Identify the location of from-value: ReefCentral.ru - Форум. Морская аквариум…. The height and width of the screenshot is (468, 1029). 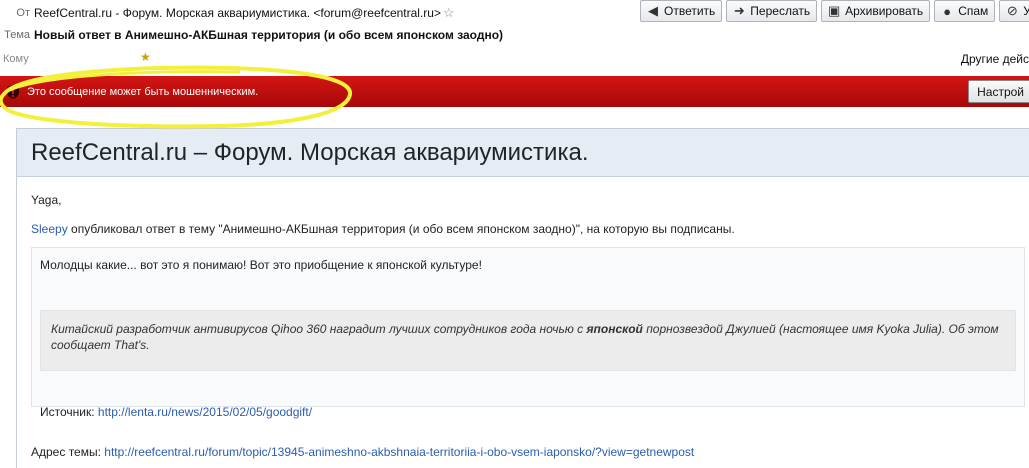
(237, 13).